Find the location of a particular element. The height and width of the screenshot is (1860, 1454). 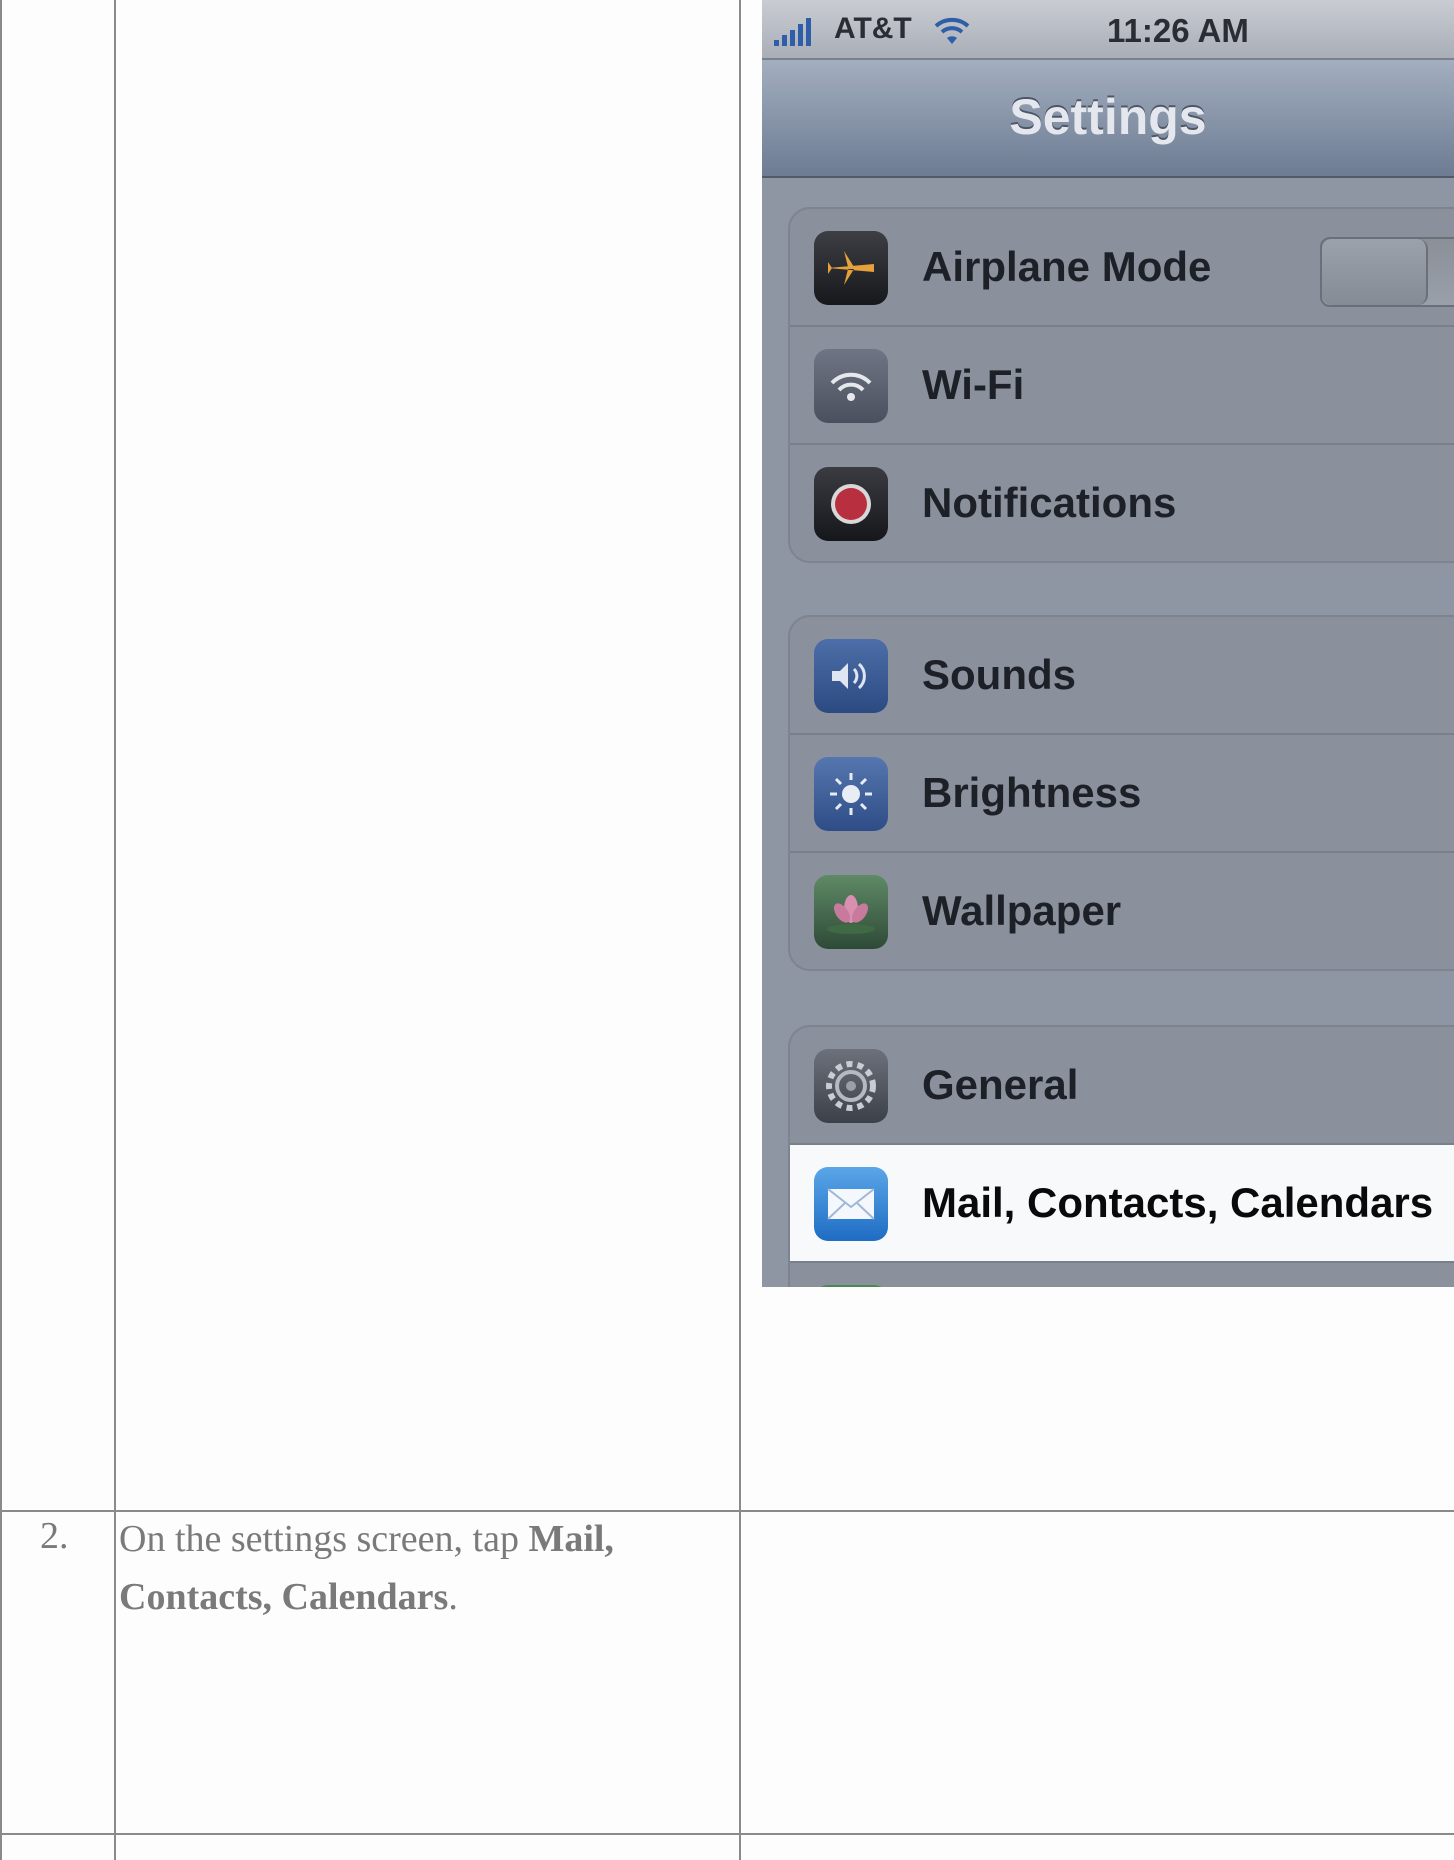

step-text-after: . is located at coordinates (453, 1597).